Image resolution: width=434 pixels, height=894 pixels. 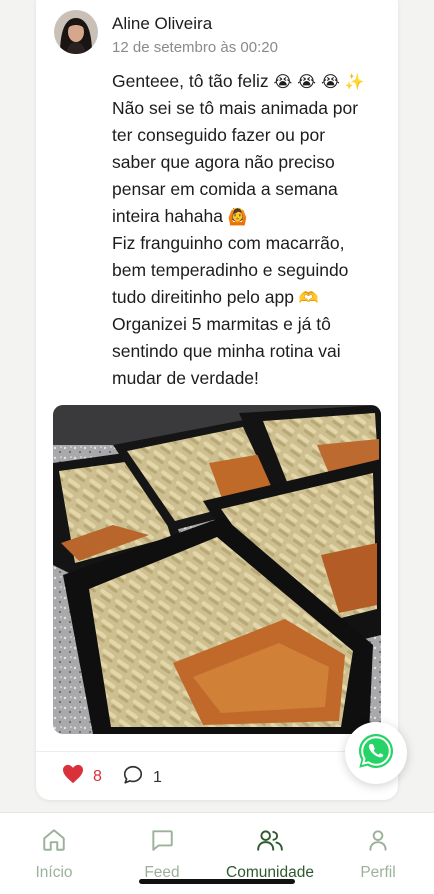 What do you see at coordinates (219, 135) in the screenshot?
I see `post-text-line: ter conseguido fazer ou por` at bounding box center [219, 135].